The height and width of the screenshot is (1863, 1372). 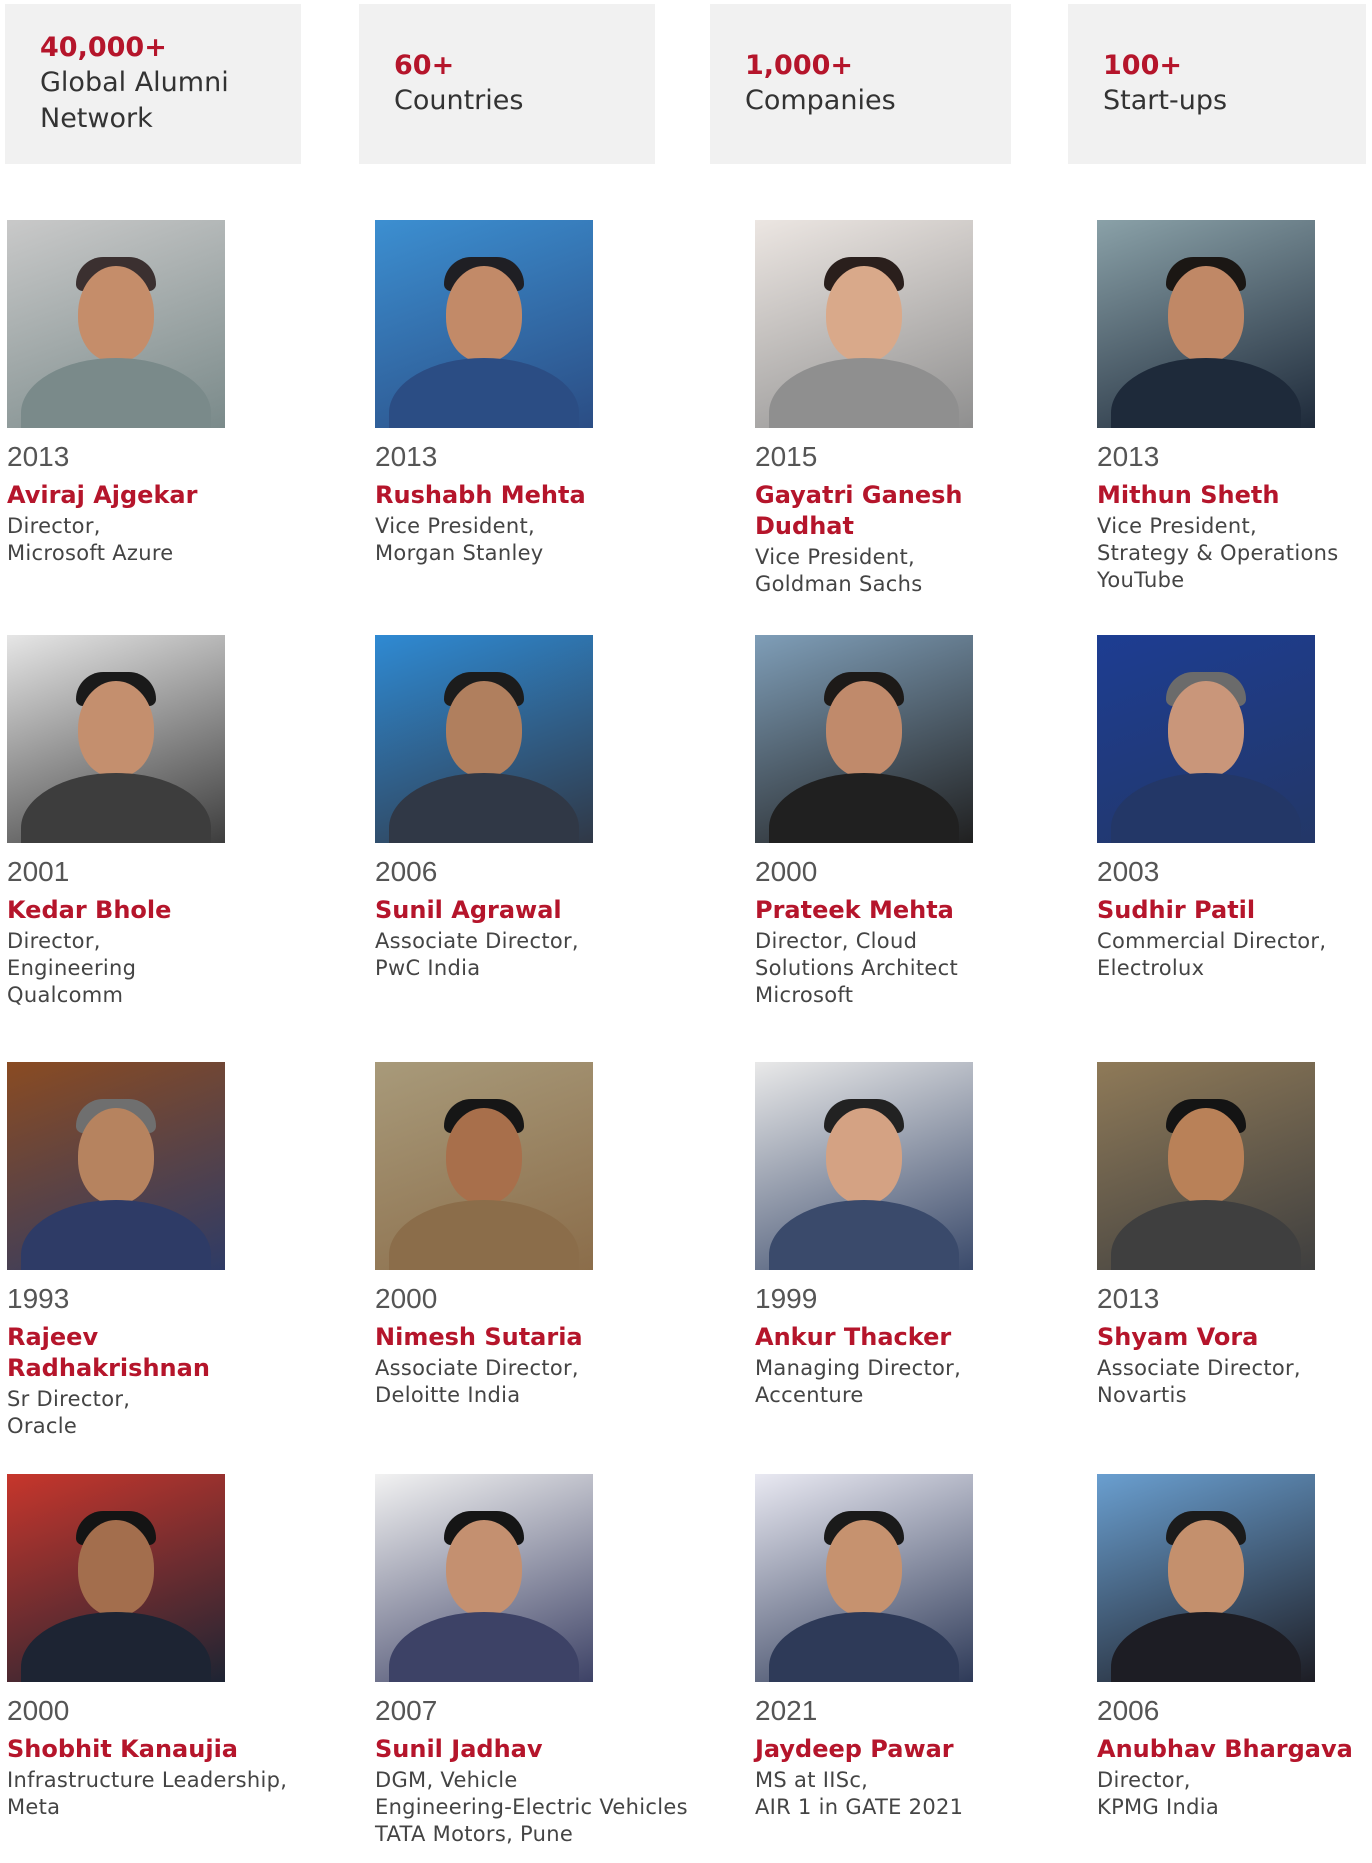 I want to click on alumni-name: Kedar Bhole, so click(x=89, y=910).